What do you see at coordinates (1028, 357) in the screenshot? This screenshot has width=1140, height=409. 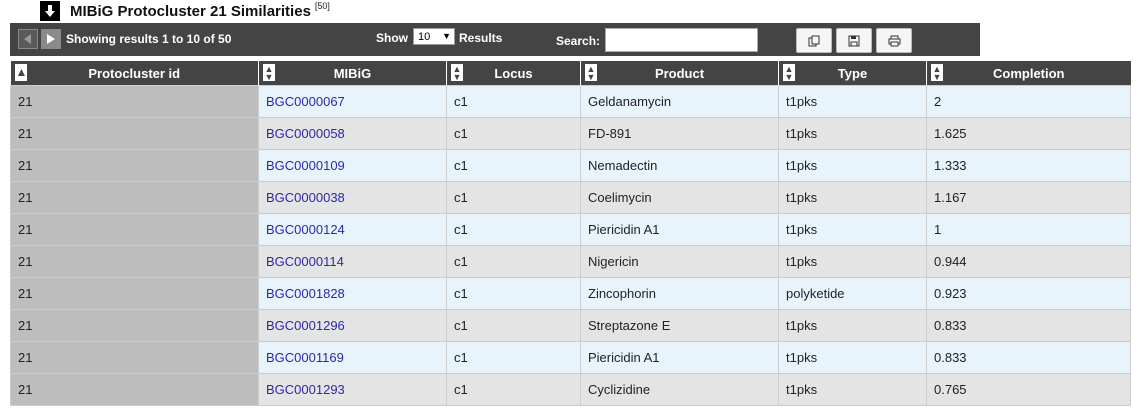 I see `cell-completion: 0.833` at bounding box center [1028, 357].